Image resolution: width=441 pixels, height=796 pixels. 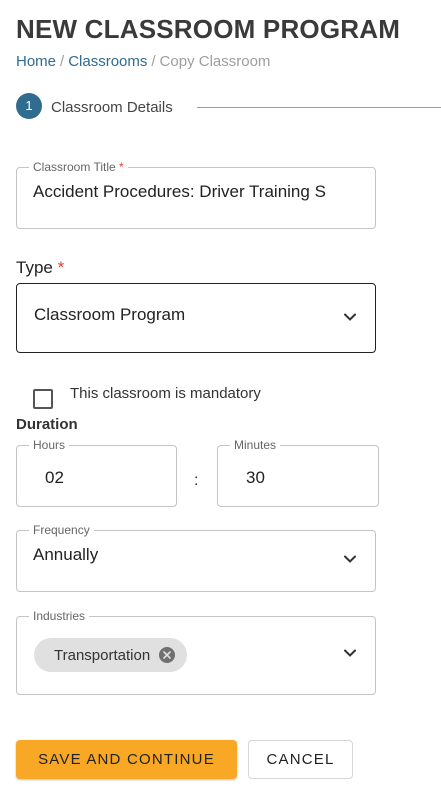 I want to click on industries-label: Industries, so click(x=59, y=616).